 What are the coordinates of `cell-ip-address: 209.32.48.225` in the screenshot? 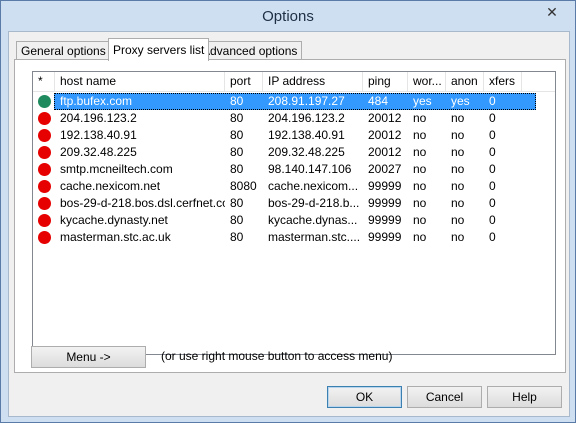 It's located at (306, 152).